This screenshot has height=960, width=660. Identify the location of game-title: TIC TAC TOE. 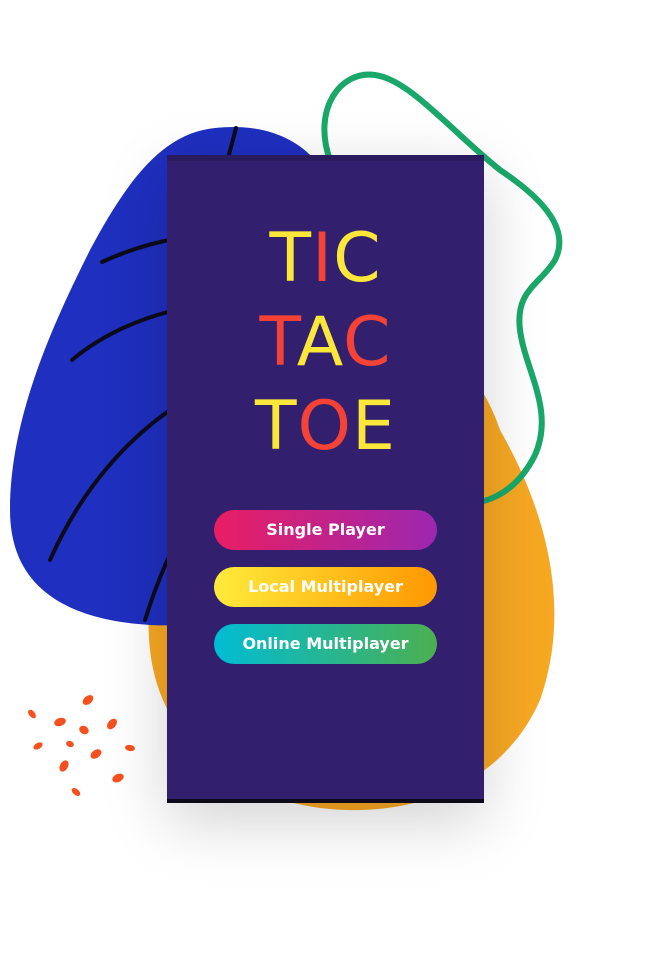
(325, 343).